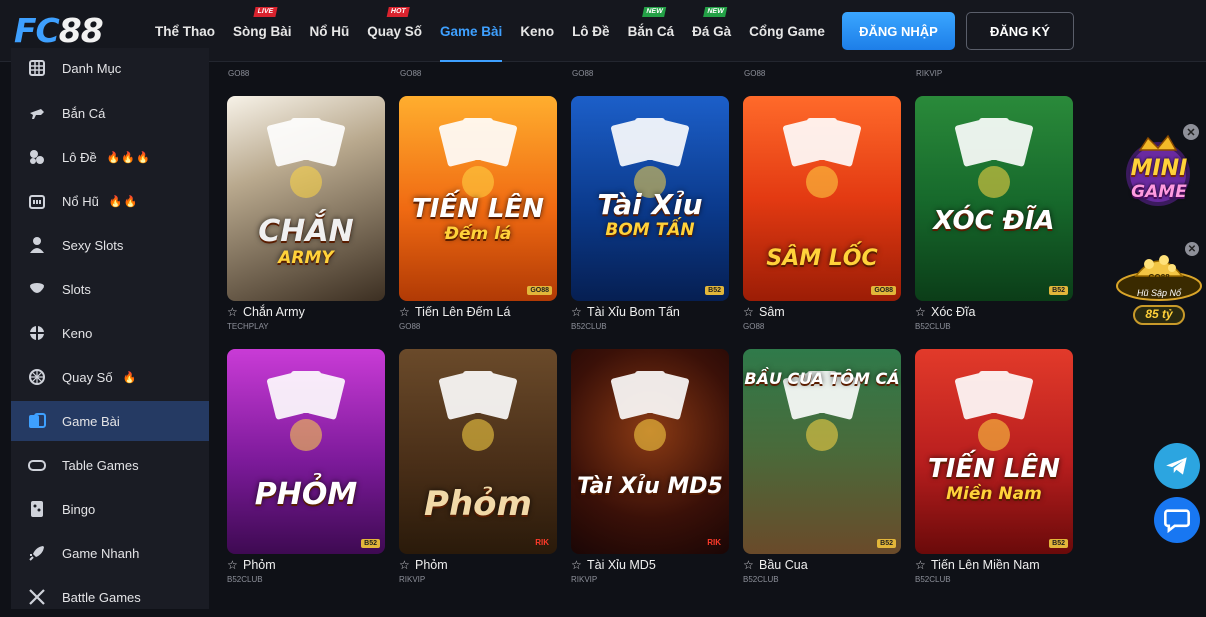 The width and height of the screenshot is (1206, 617). I want to click on nav-item-label: Bắn Cá, so click(651, 31).